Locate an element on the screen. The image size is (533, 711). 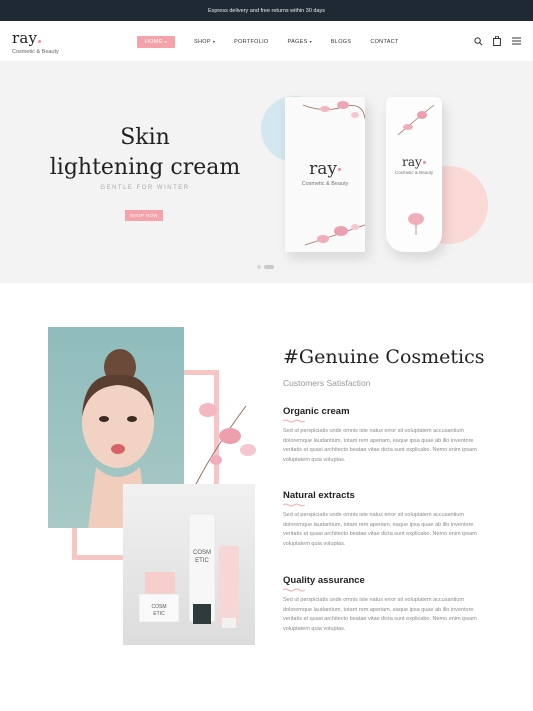
nav-icon-group is located at coordinates (492, 41).